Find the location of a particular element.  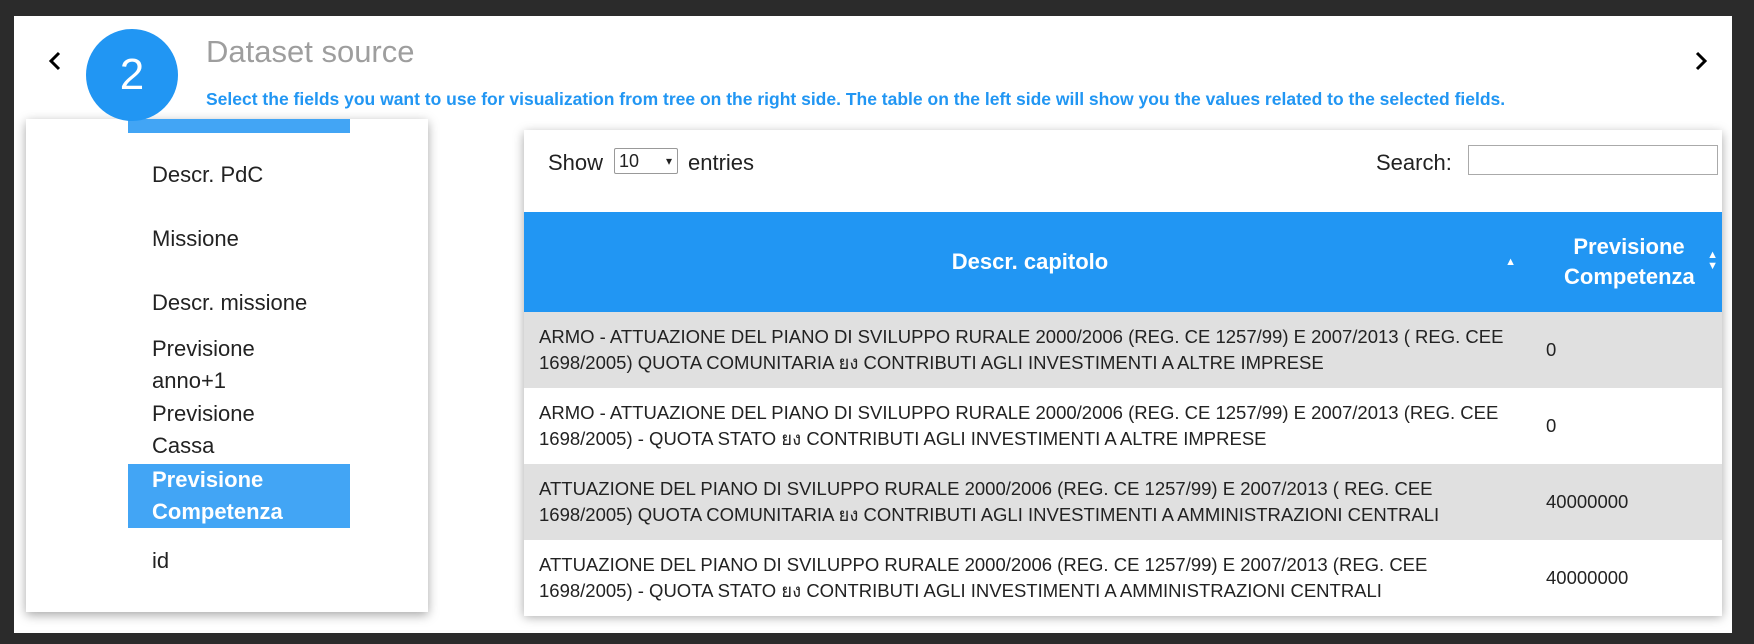

tree-item-missione: Missione is located at coordinates (239, 239).